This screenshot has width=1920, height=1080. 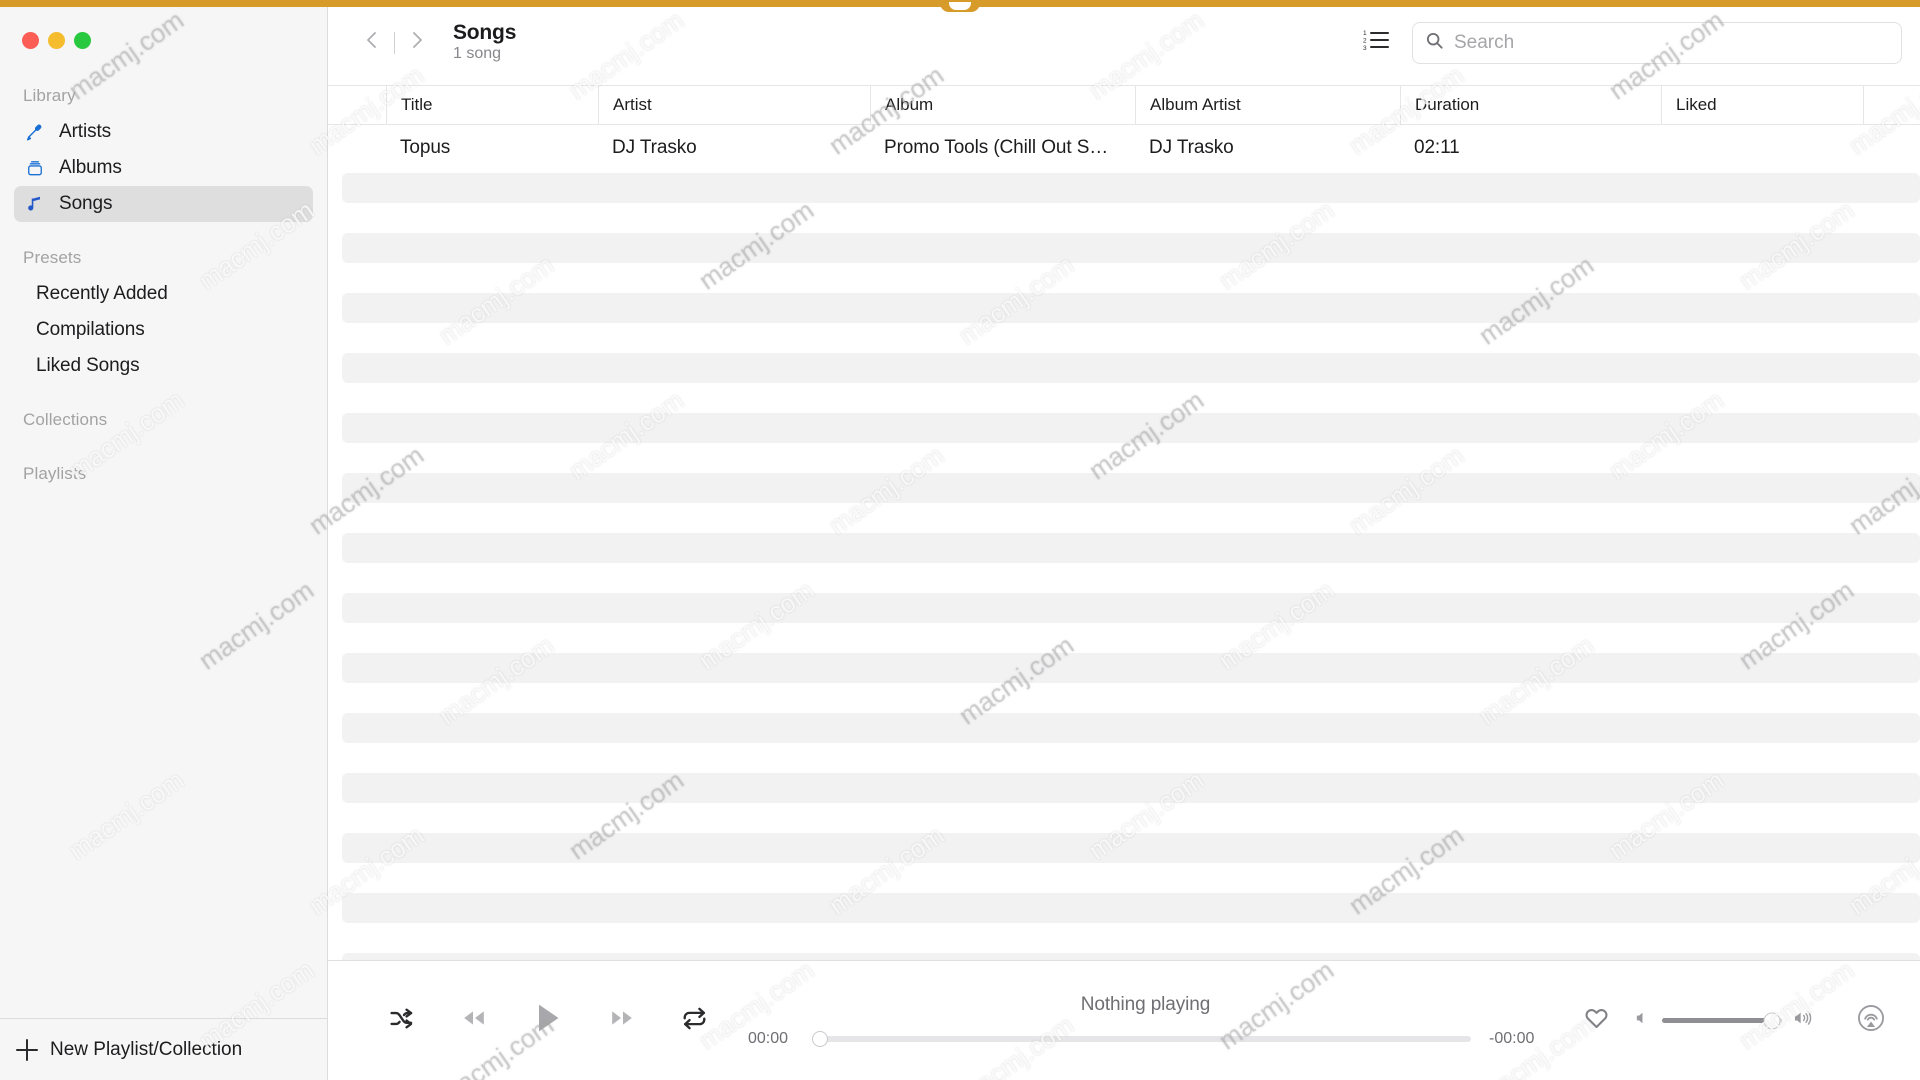 I want to click on player-bar: Nothing playing 00:00 -00:00, so click(x=1124, y=1020).